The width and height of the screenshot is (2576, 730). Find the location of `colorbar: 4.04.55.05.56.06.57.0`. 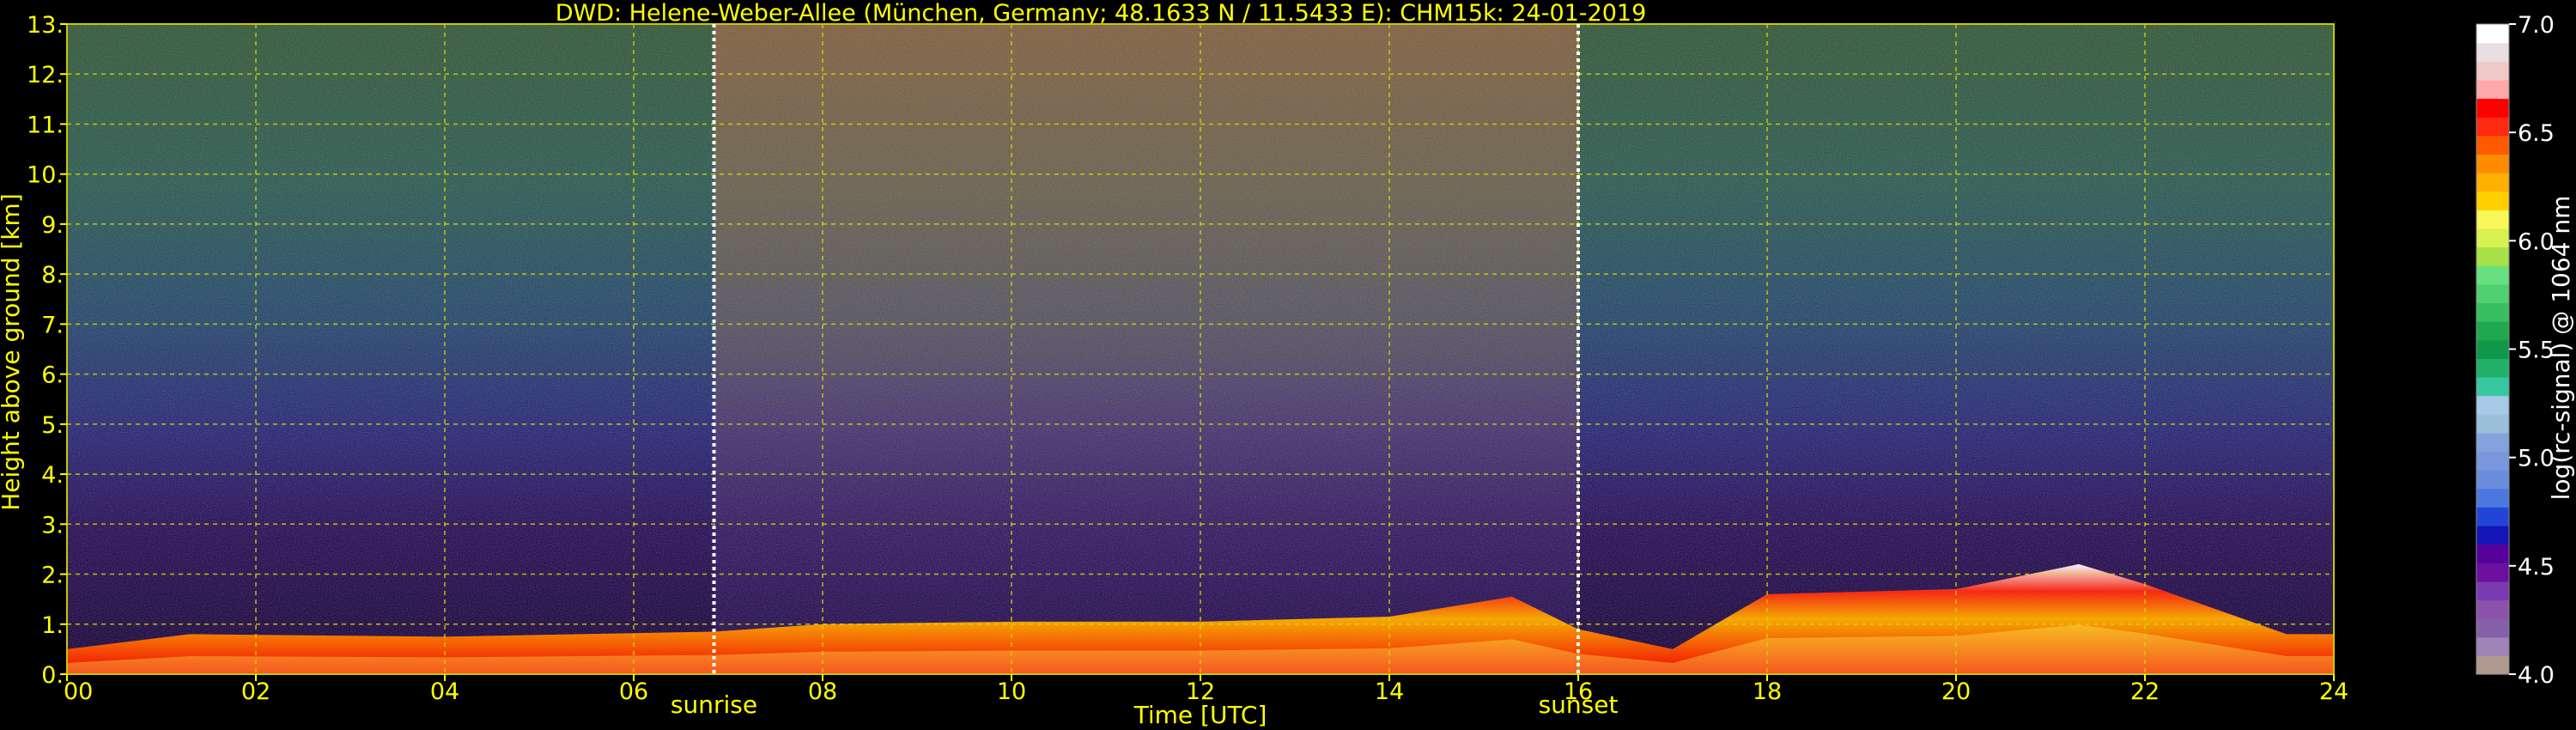

colorbar: 4.04.55.05.56.06.57.0 is located at coordinates (2515, 350).